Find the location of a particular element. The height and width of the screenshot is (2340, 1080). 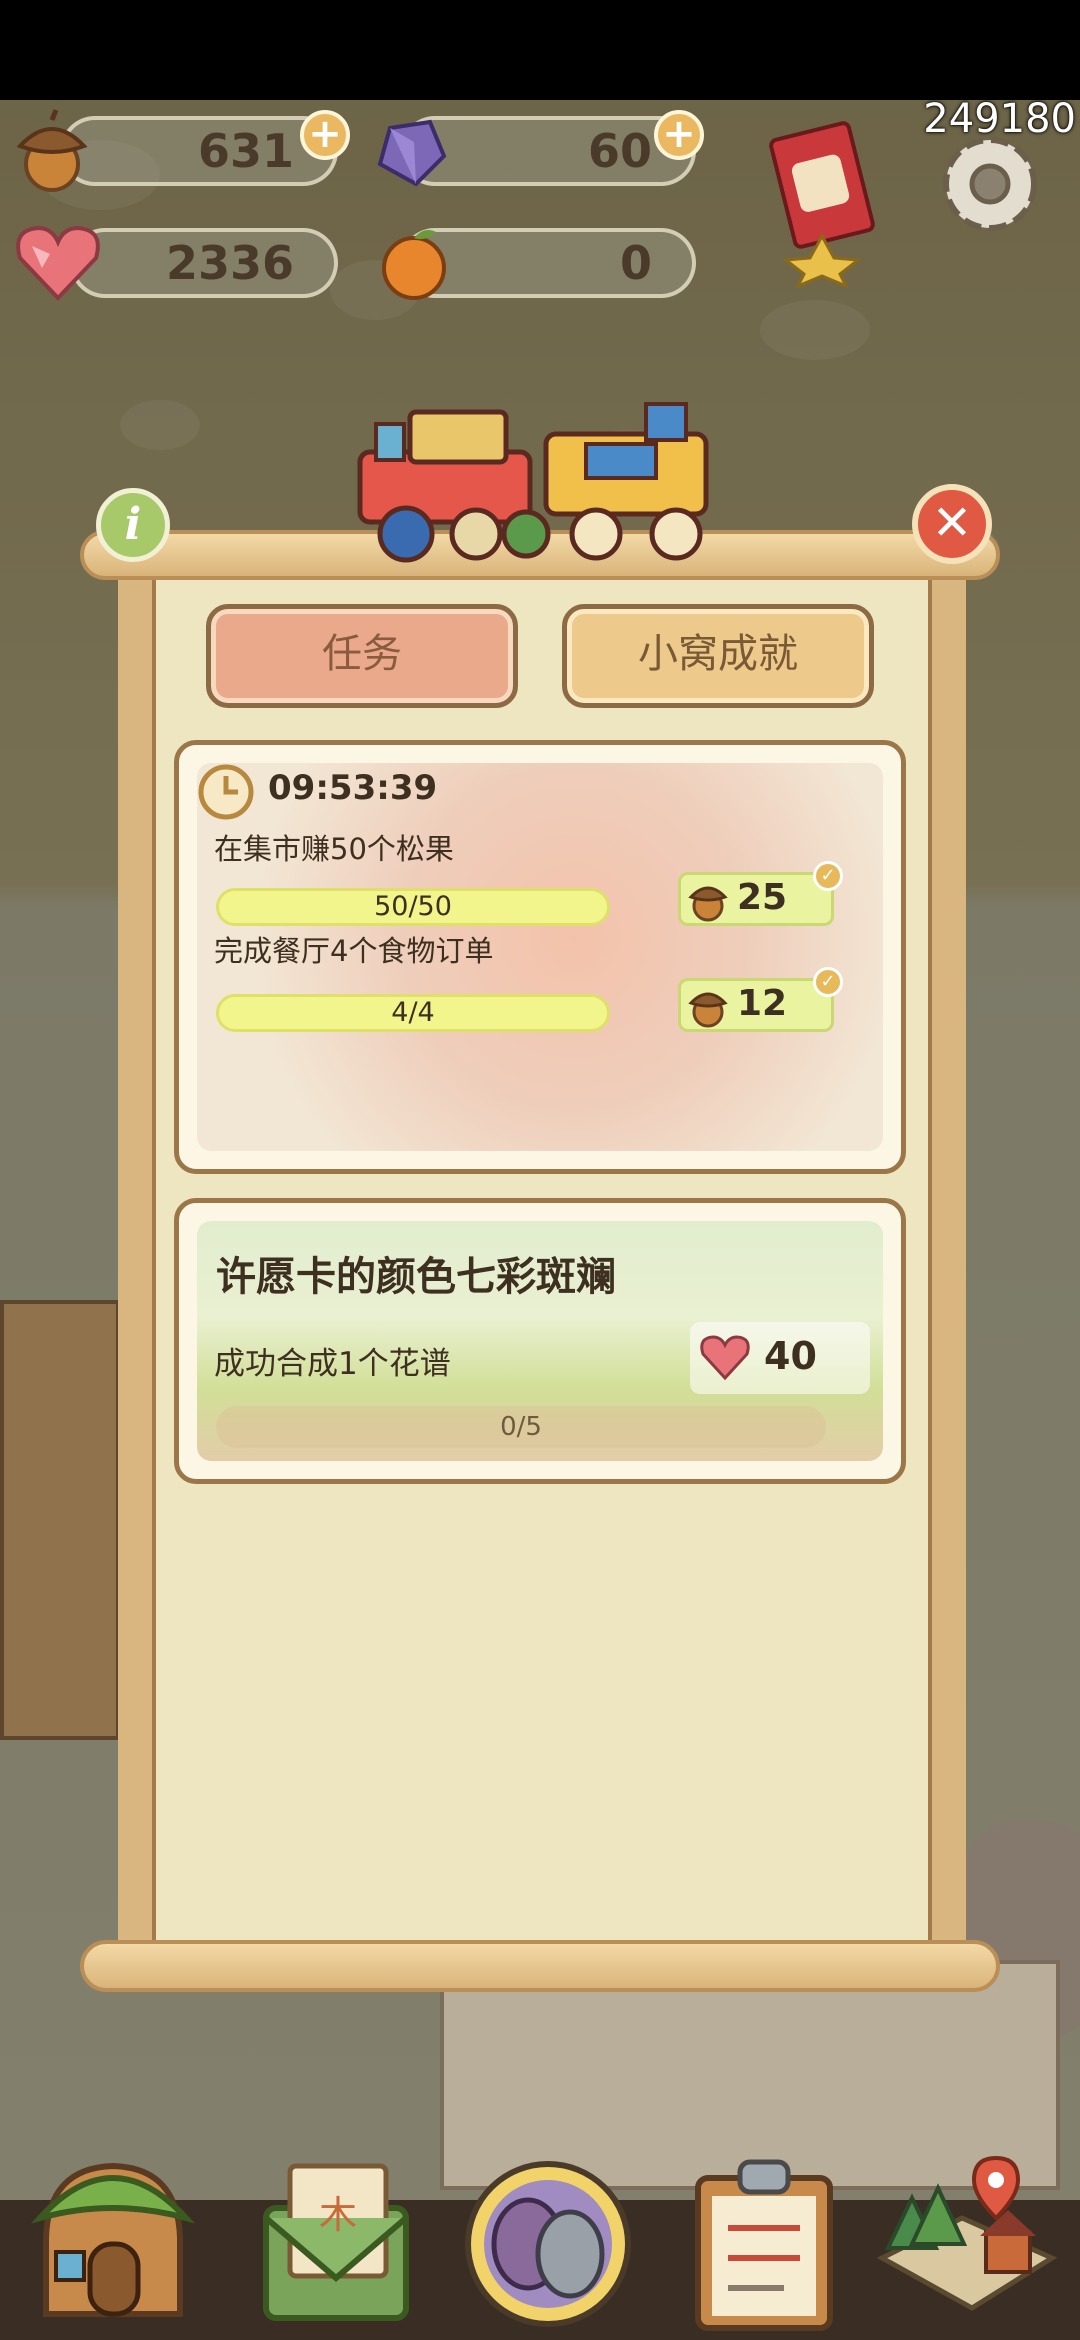

task-1-label: 在集市赚50个松果 is located at coordinates (334, 849).